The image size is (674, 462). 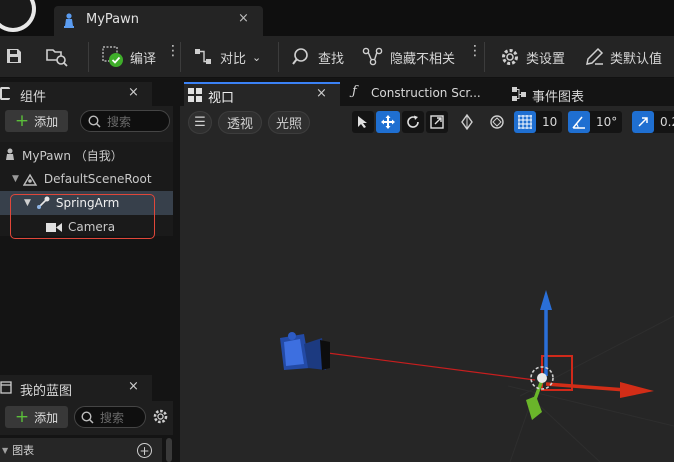 I want to click on graphs-section-label: 图表, so click(x=23, y=450).